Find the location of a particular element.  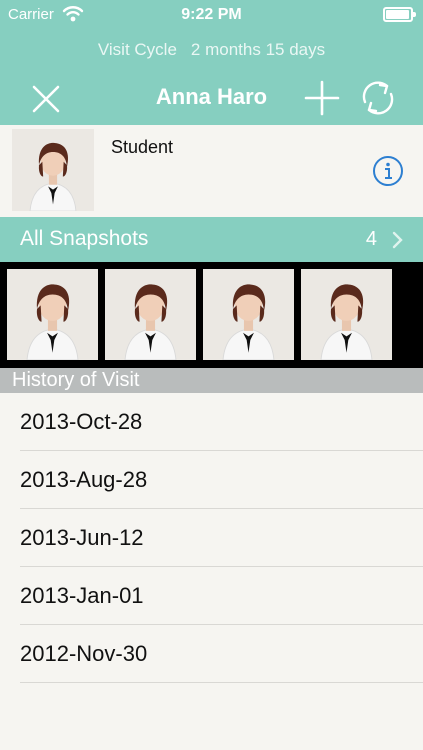

list-item: 2013-Oct-28 is located at coordinates (211, 422).